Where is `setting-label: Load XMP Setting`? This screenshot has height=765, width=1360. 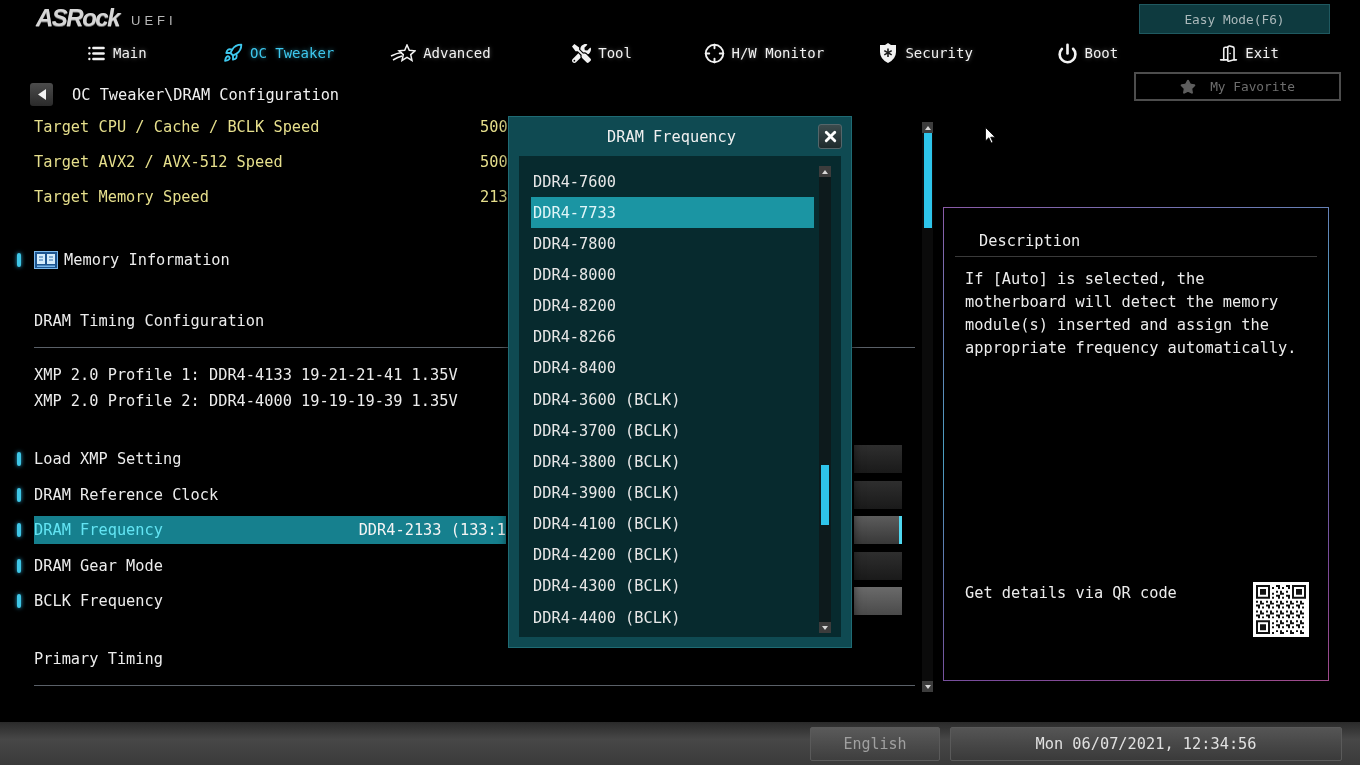 setting-label: Load XMP Setting is located at coordinates (108, 459).